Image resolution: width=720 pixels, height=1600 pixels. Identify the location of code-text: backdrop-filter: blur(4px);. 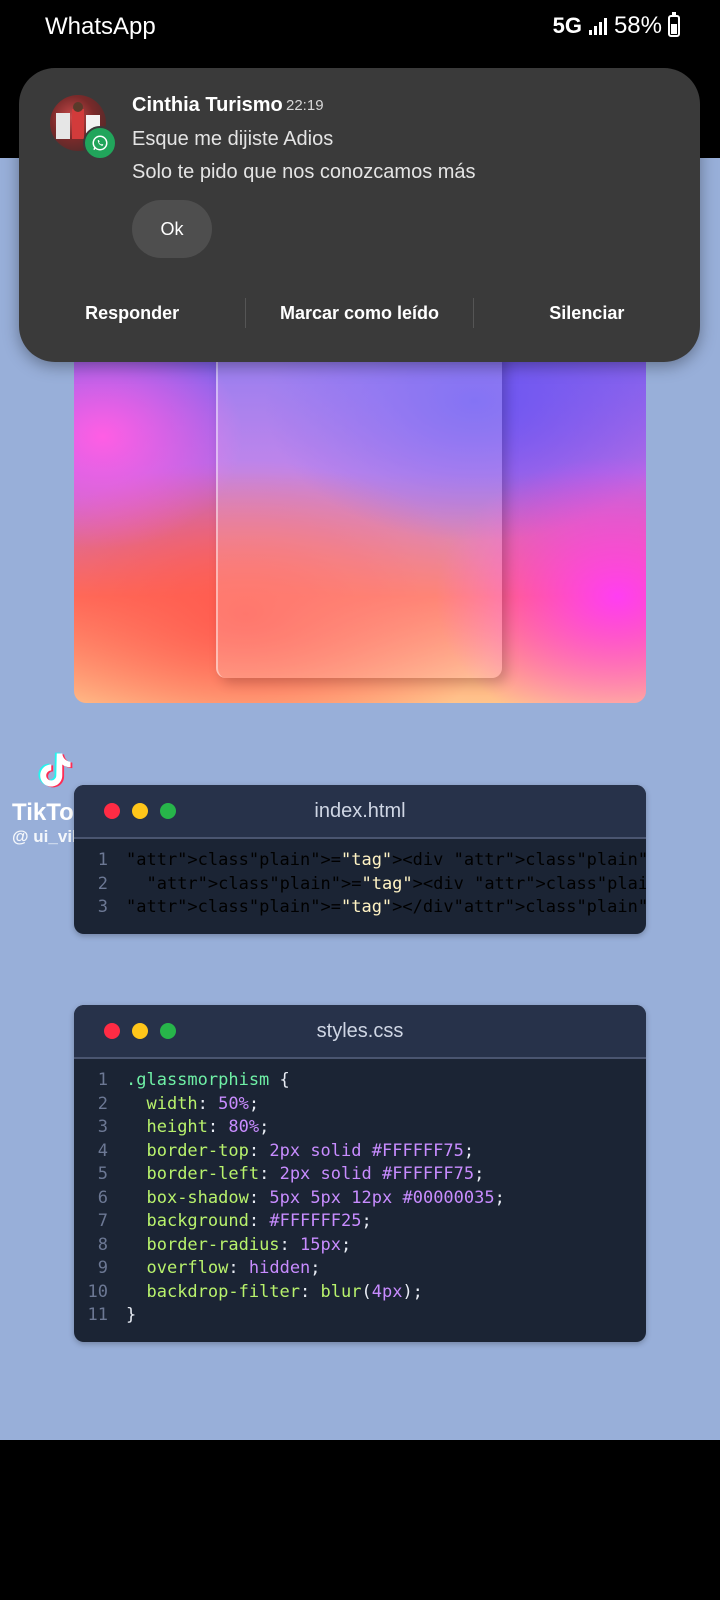
(284, 1291).